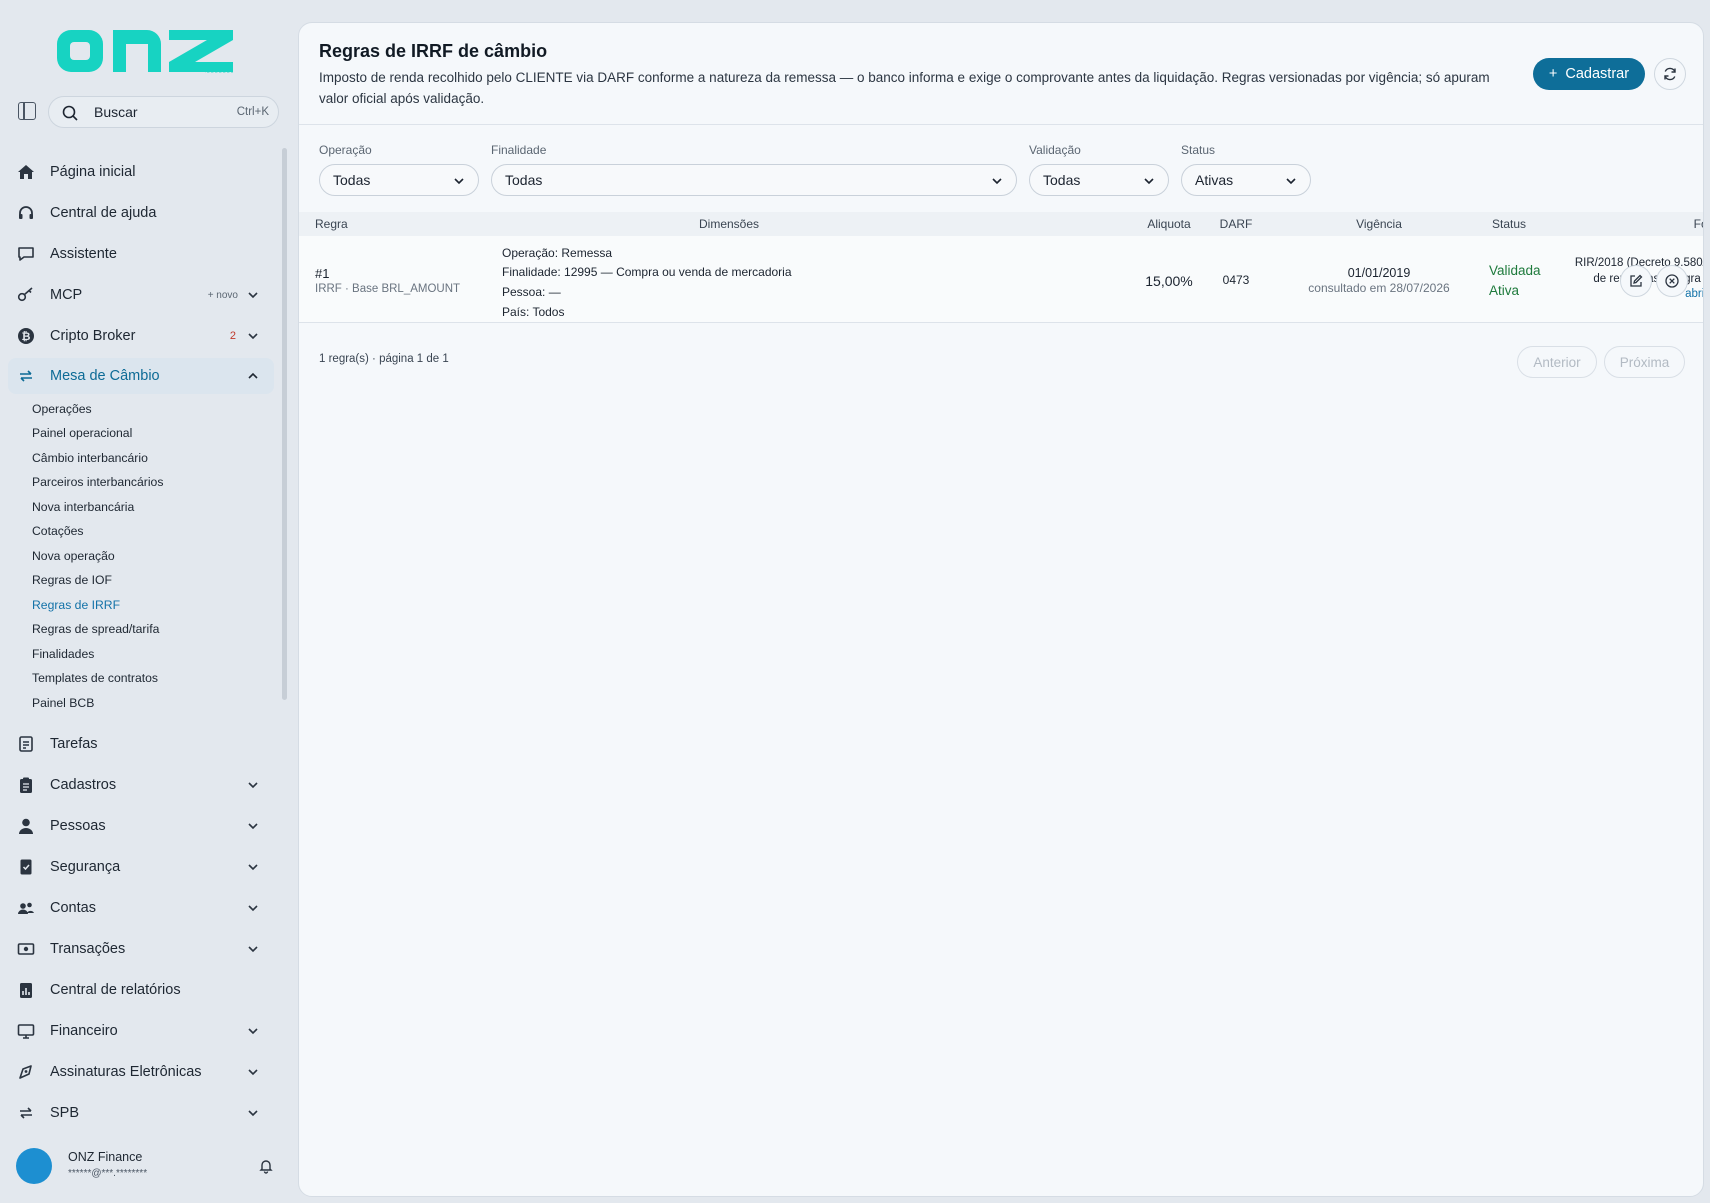  Describe the element at coordinates (141, 744) in the screenshot. I see `nav-item-tarefas: Tarefas` at that location.